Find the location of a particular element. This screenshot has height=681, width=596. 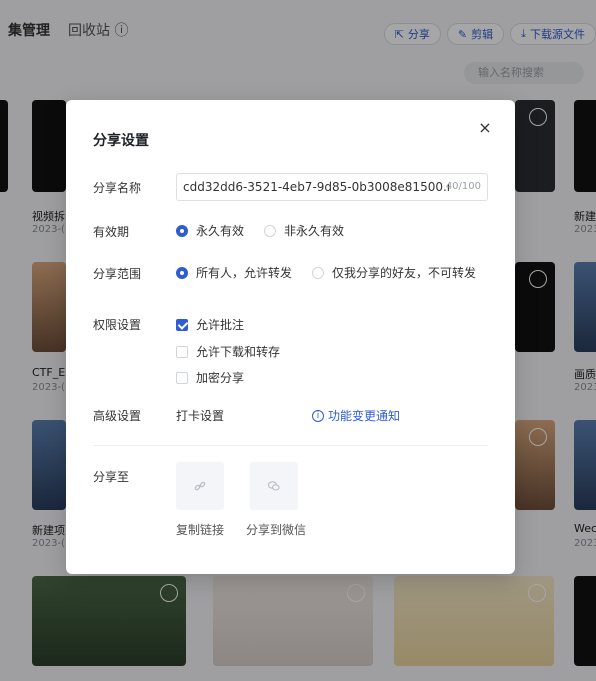

checkbox-encrypted-share: 加密分享 is located at coordinates (210, 377).